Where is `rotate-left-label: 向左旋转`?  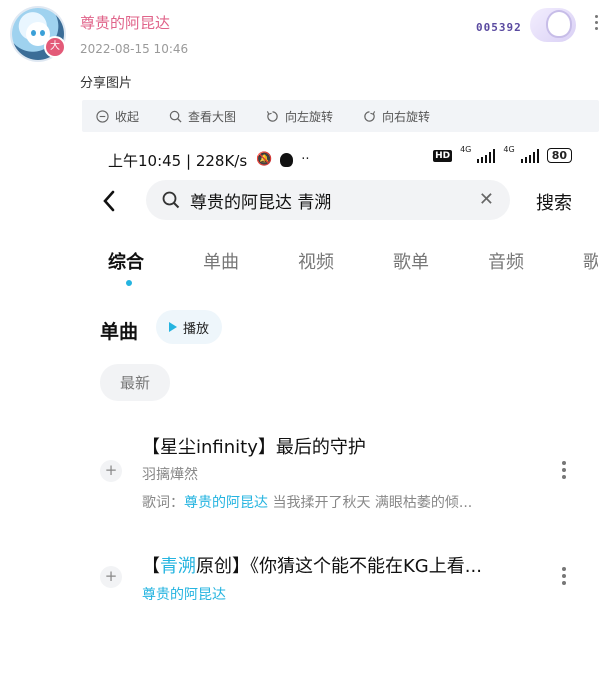 rotate-left-label: 向左旋转 is located at coordinates (309, 116).